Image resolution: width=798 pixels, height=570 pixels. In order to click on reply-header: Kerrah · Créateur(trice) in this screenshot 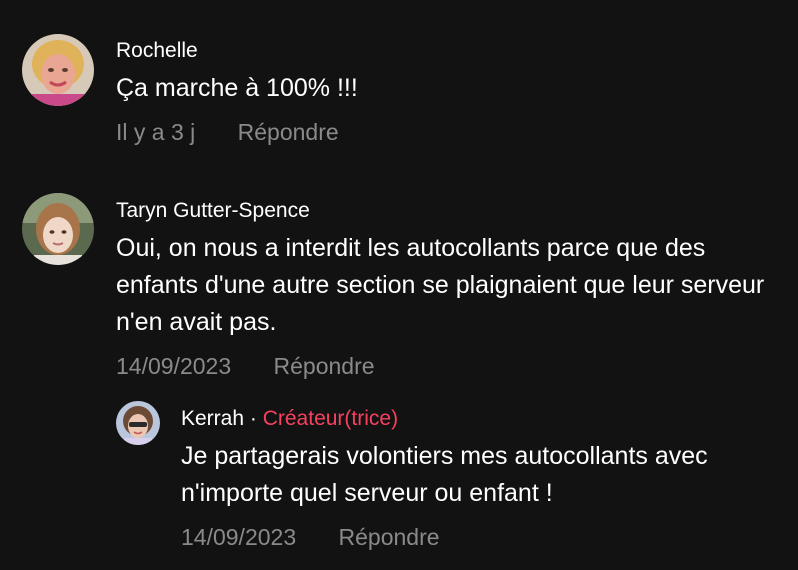, I will do `click(484, 419)`.